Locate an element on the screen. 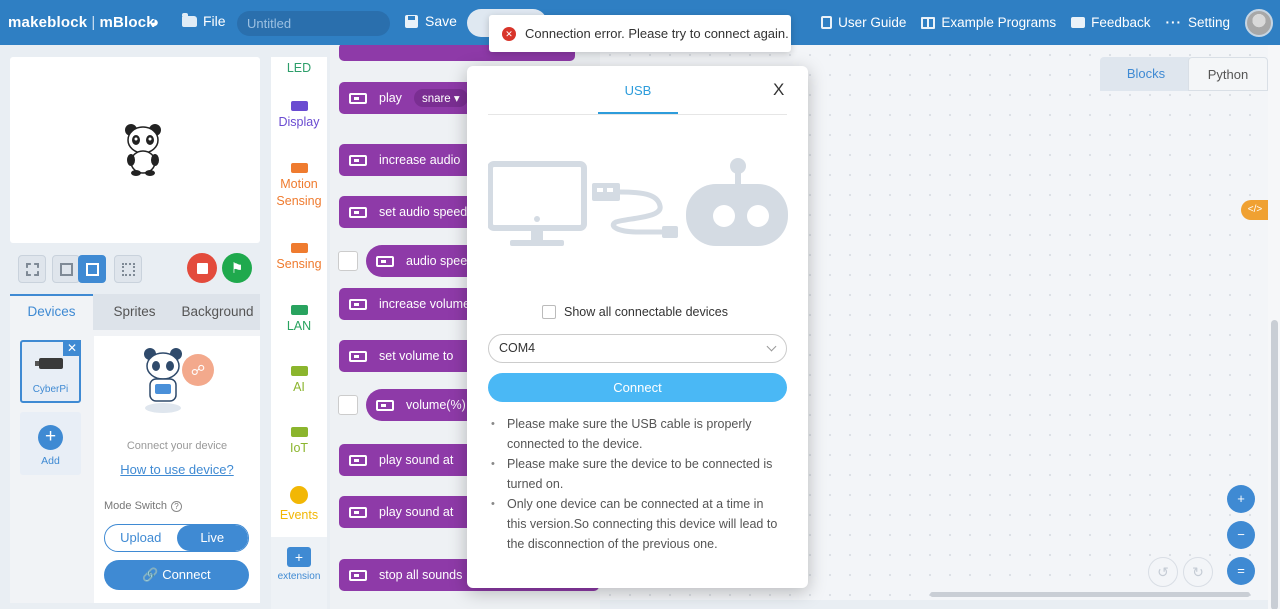 Image resolution: width=1280 pixels, height=609 pixels. how-to-use-device-link: How to use device? is located at coordinates (177, 469).